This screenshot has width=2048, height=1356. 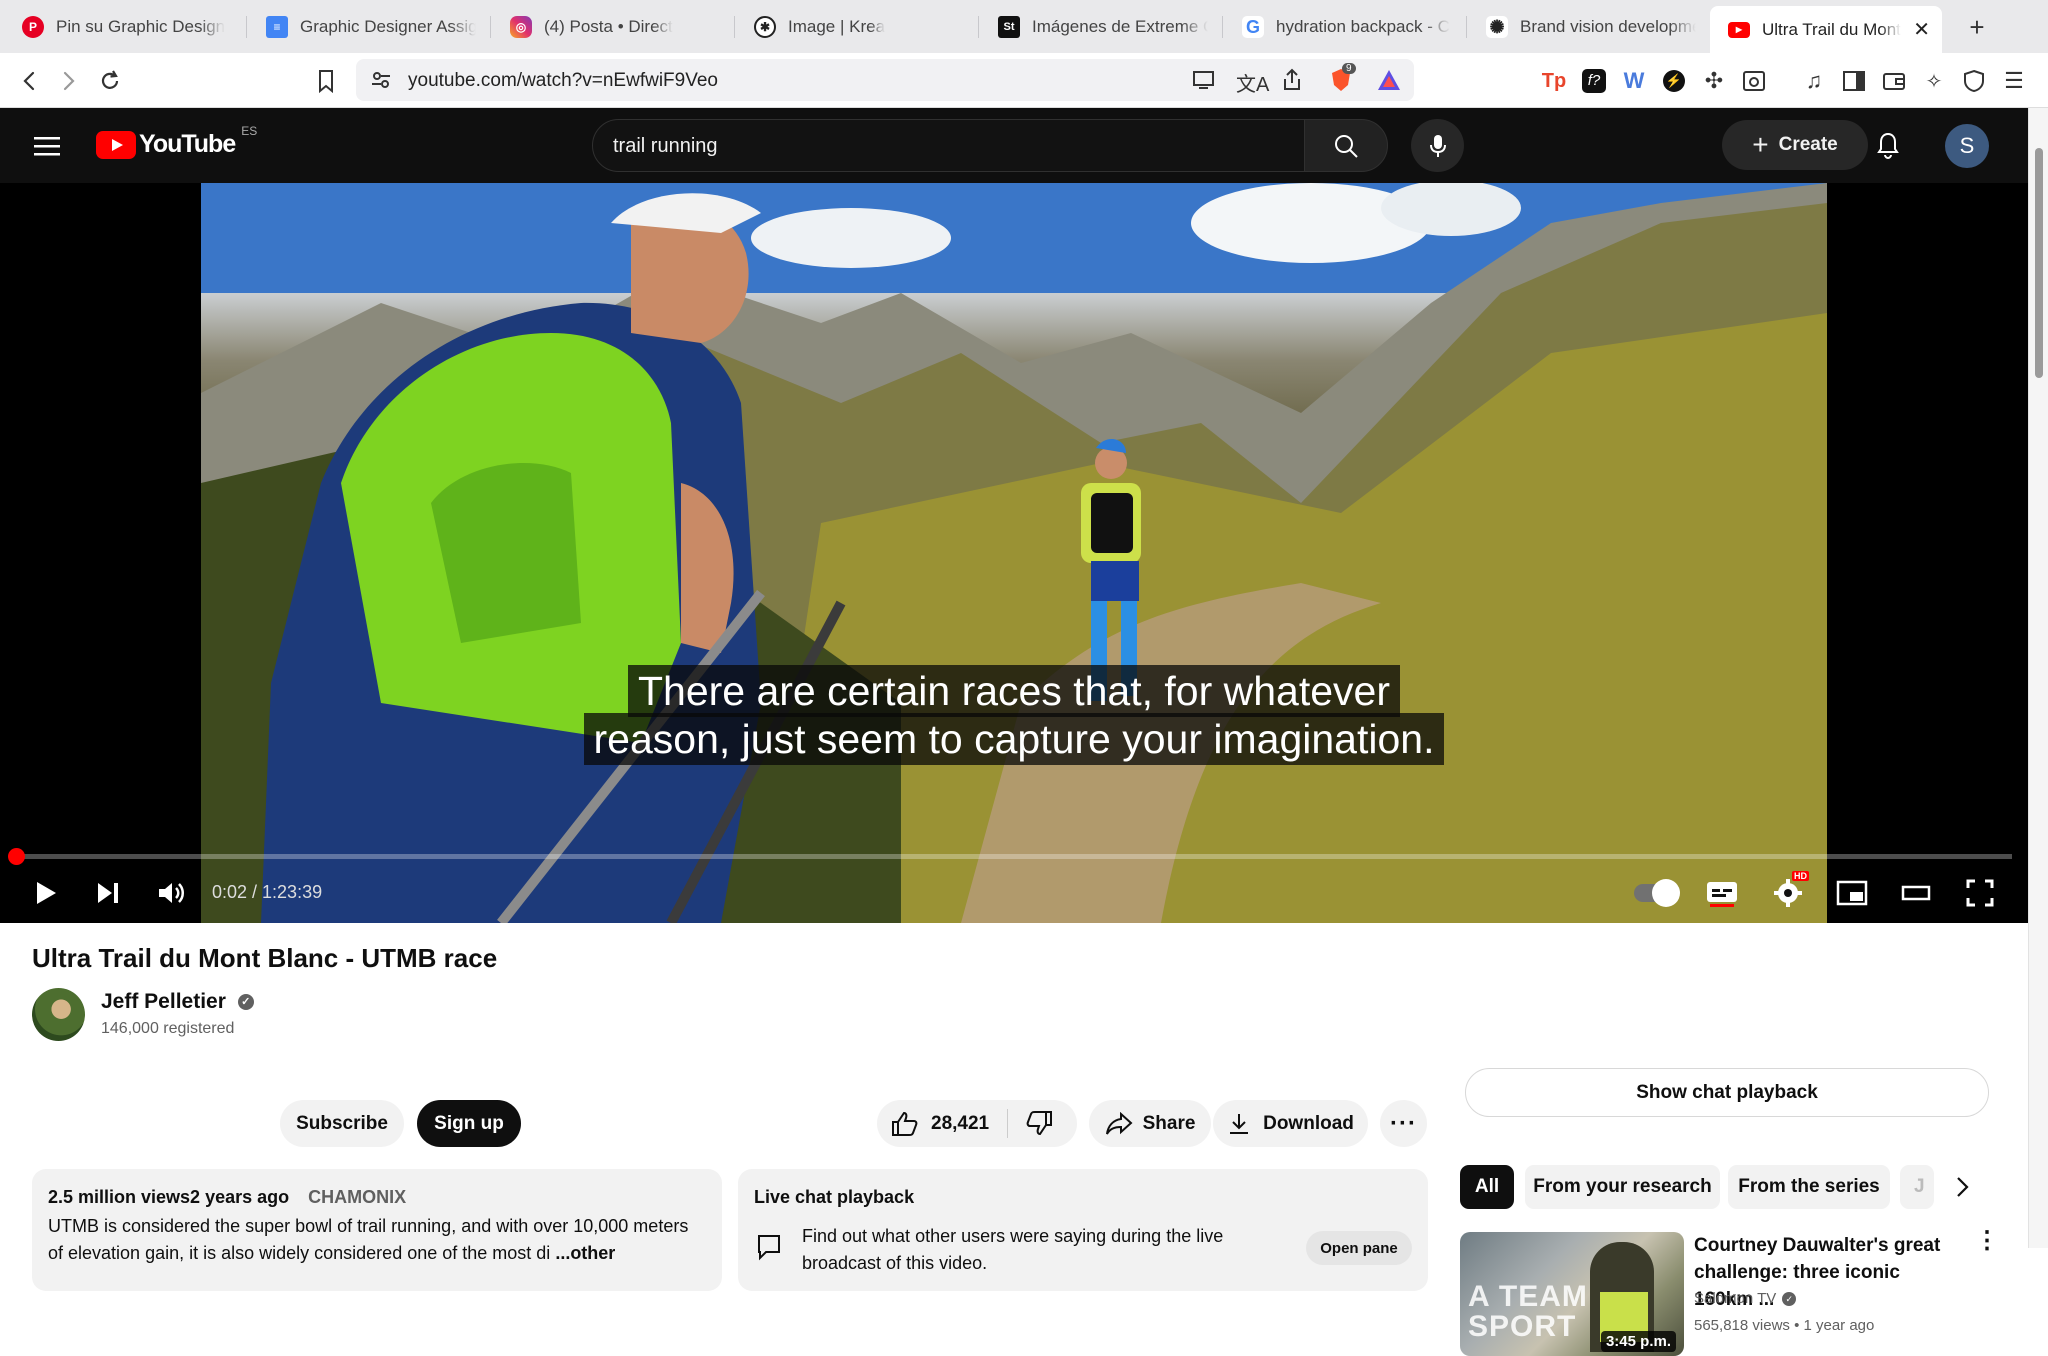 What do you see at coordinates (1754, 81) in the screenshot?
I see `extension-screenshot-icon` at bounding box center [1754, 81].